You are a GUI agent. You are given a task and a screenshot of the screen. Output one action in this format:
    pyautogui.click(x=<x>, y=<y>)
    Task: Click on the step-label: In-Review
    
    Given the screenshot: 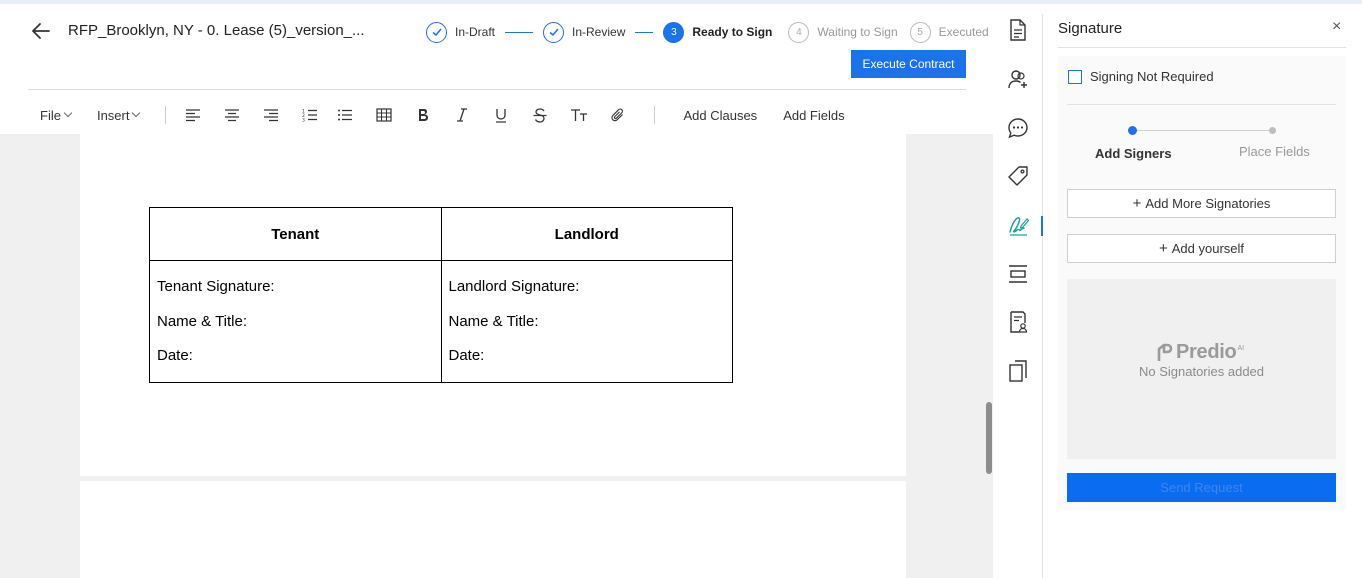 What is the action you would take?
    pyautogui.click(x=599, y=32)
    